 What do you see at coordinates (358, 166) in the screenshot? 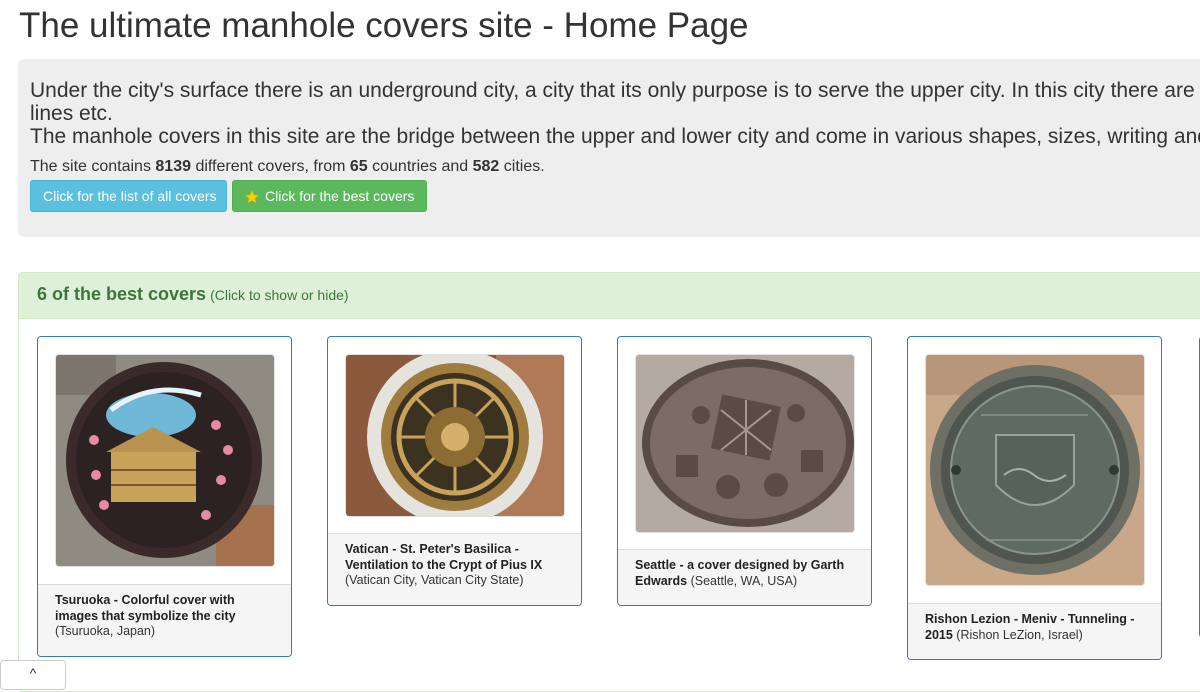
I see `stats-countries-count: 65` at bounding box center [358, 166].